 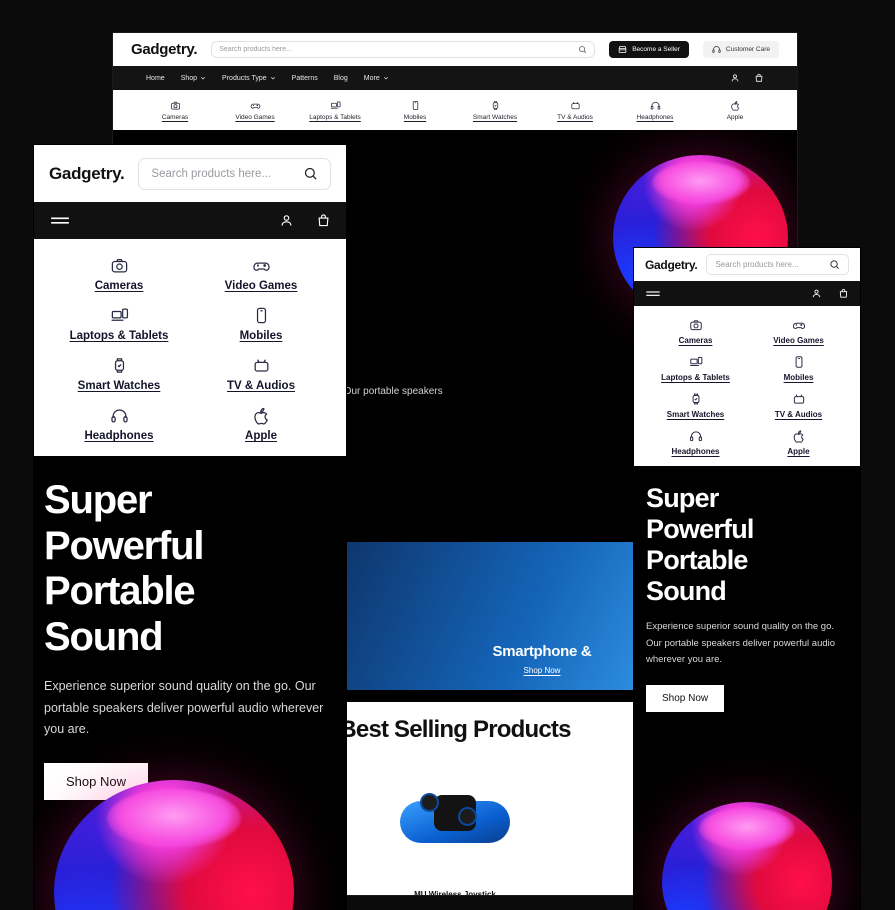 I want to click on watch-icon, so click(x=119, y=365).